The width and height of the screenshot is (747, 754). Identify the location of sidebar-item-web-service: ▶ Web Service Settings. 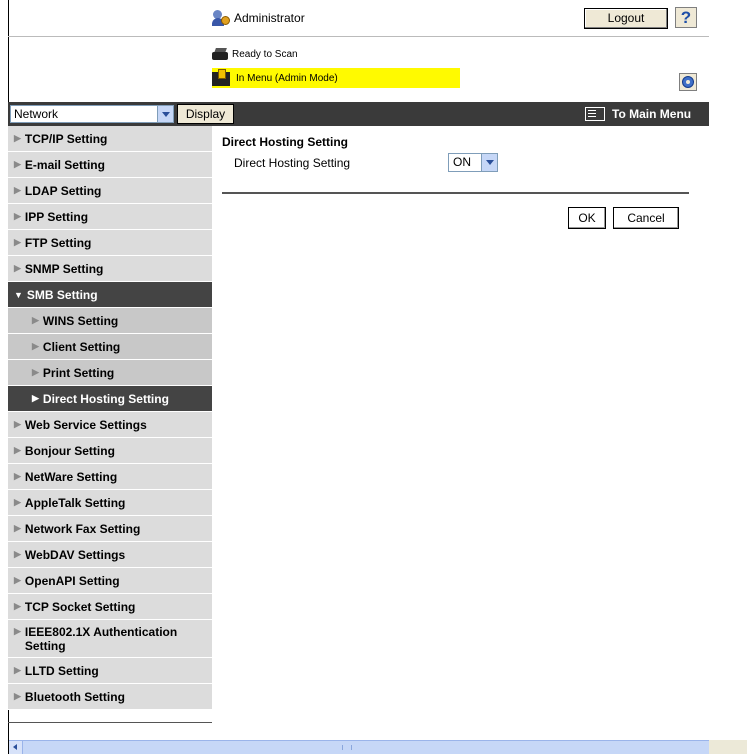
(110, 425).